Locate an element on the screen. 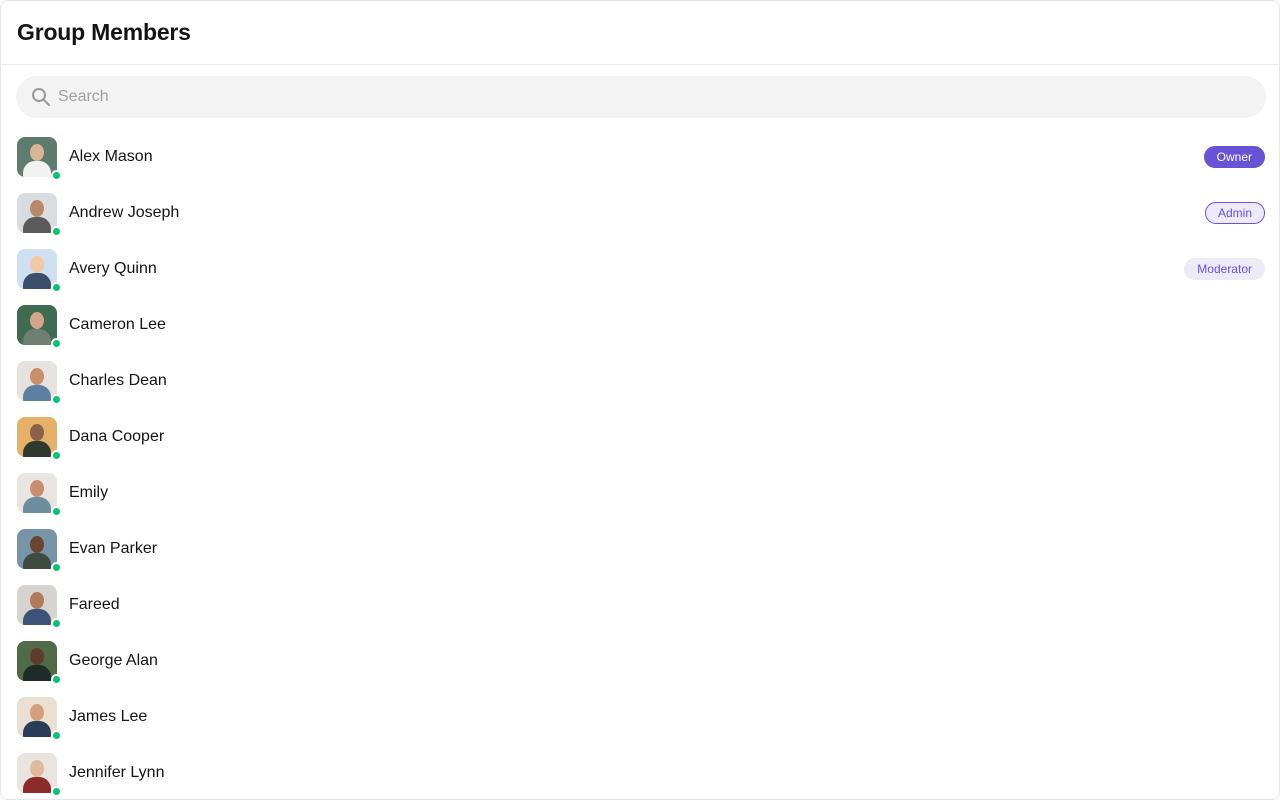 The image size is (1280, 800). member-row: Cameron Lee is located at coordinates (640, 325).